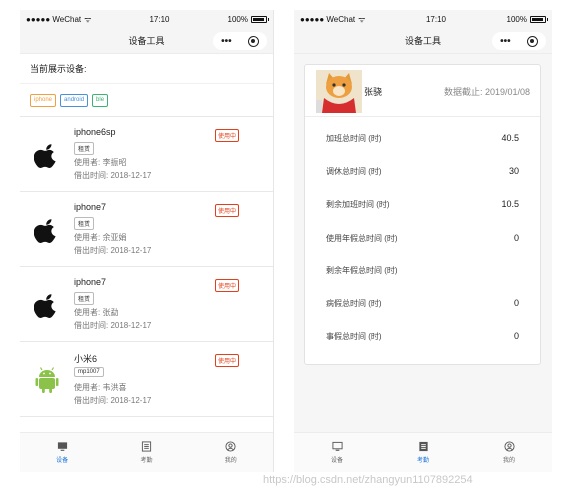 The image size is (579, 500). Describe the element at coordinates (100, 387) in the screenshot. I see `device-user: 使用者: 韦洪喜` at that location.